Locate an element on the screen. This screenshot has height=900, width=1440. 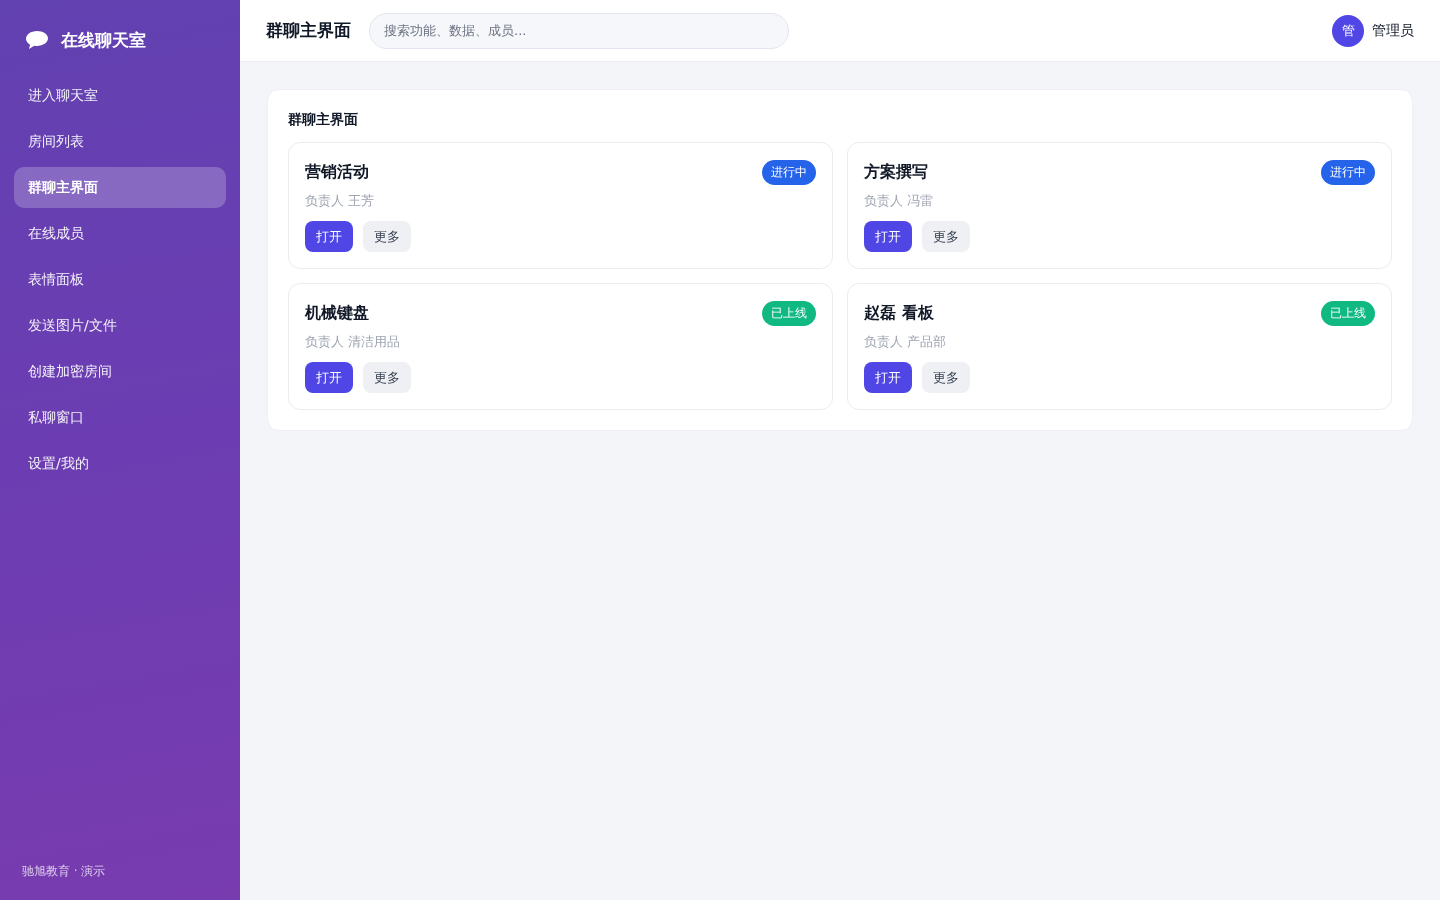
page-title: 群聊主界面 is located at coordinates (308, 30).